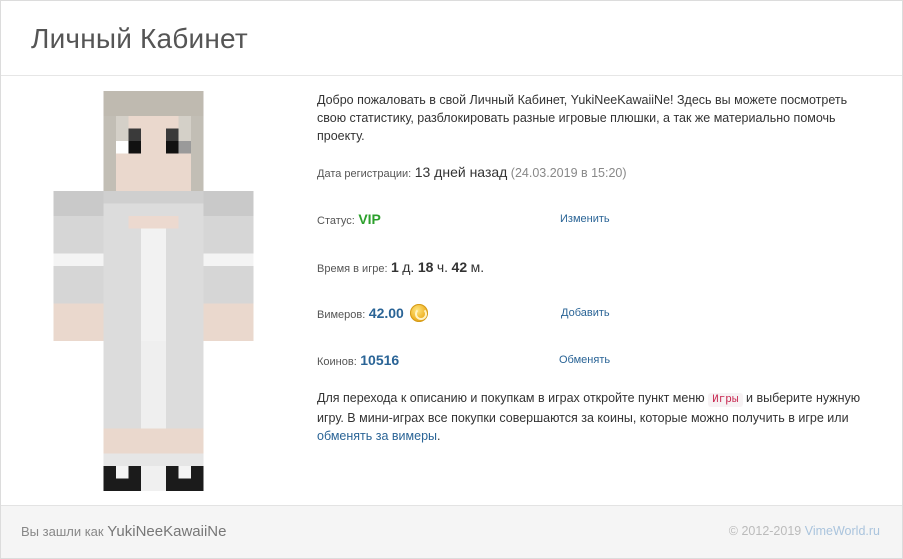 This screenshot has width=903, height=559. What do you see at coordinates (167, 531) in the screenshot?
I see `footer-username: YukiNeeKawaiiNe` at bounding box center [167, 531].